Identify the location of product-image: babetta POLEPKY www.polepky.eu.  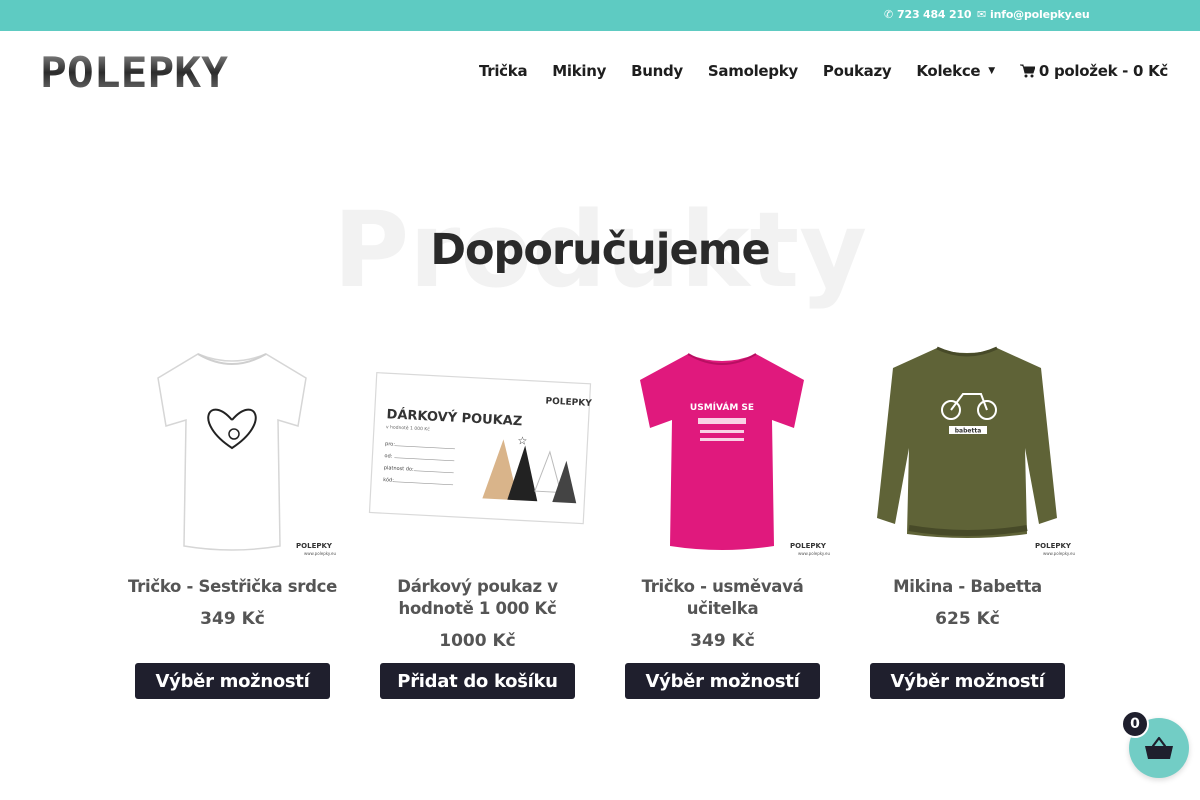
(967, 448).